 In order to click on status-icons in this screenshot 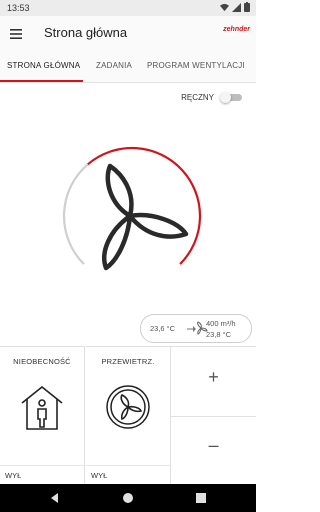, I will do `click(235, 7)`.